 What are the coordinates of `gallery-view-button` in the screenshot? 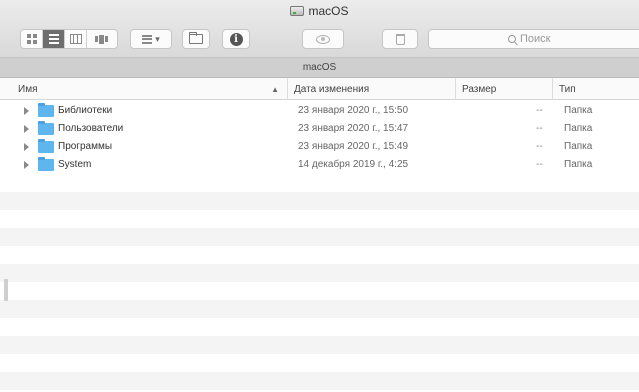 It's located at (102, 39).